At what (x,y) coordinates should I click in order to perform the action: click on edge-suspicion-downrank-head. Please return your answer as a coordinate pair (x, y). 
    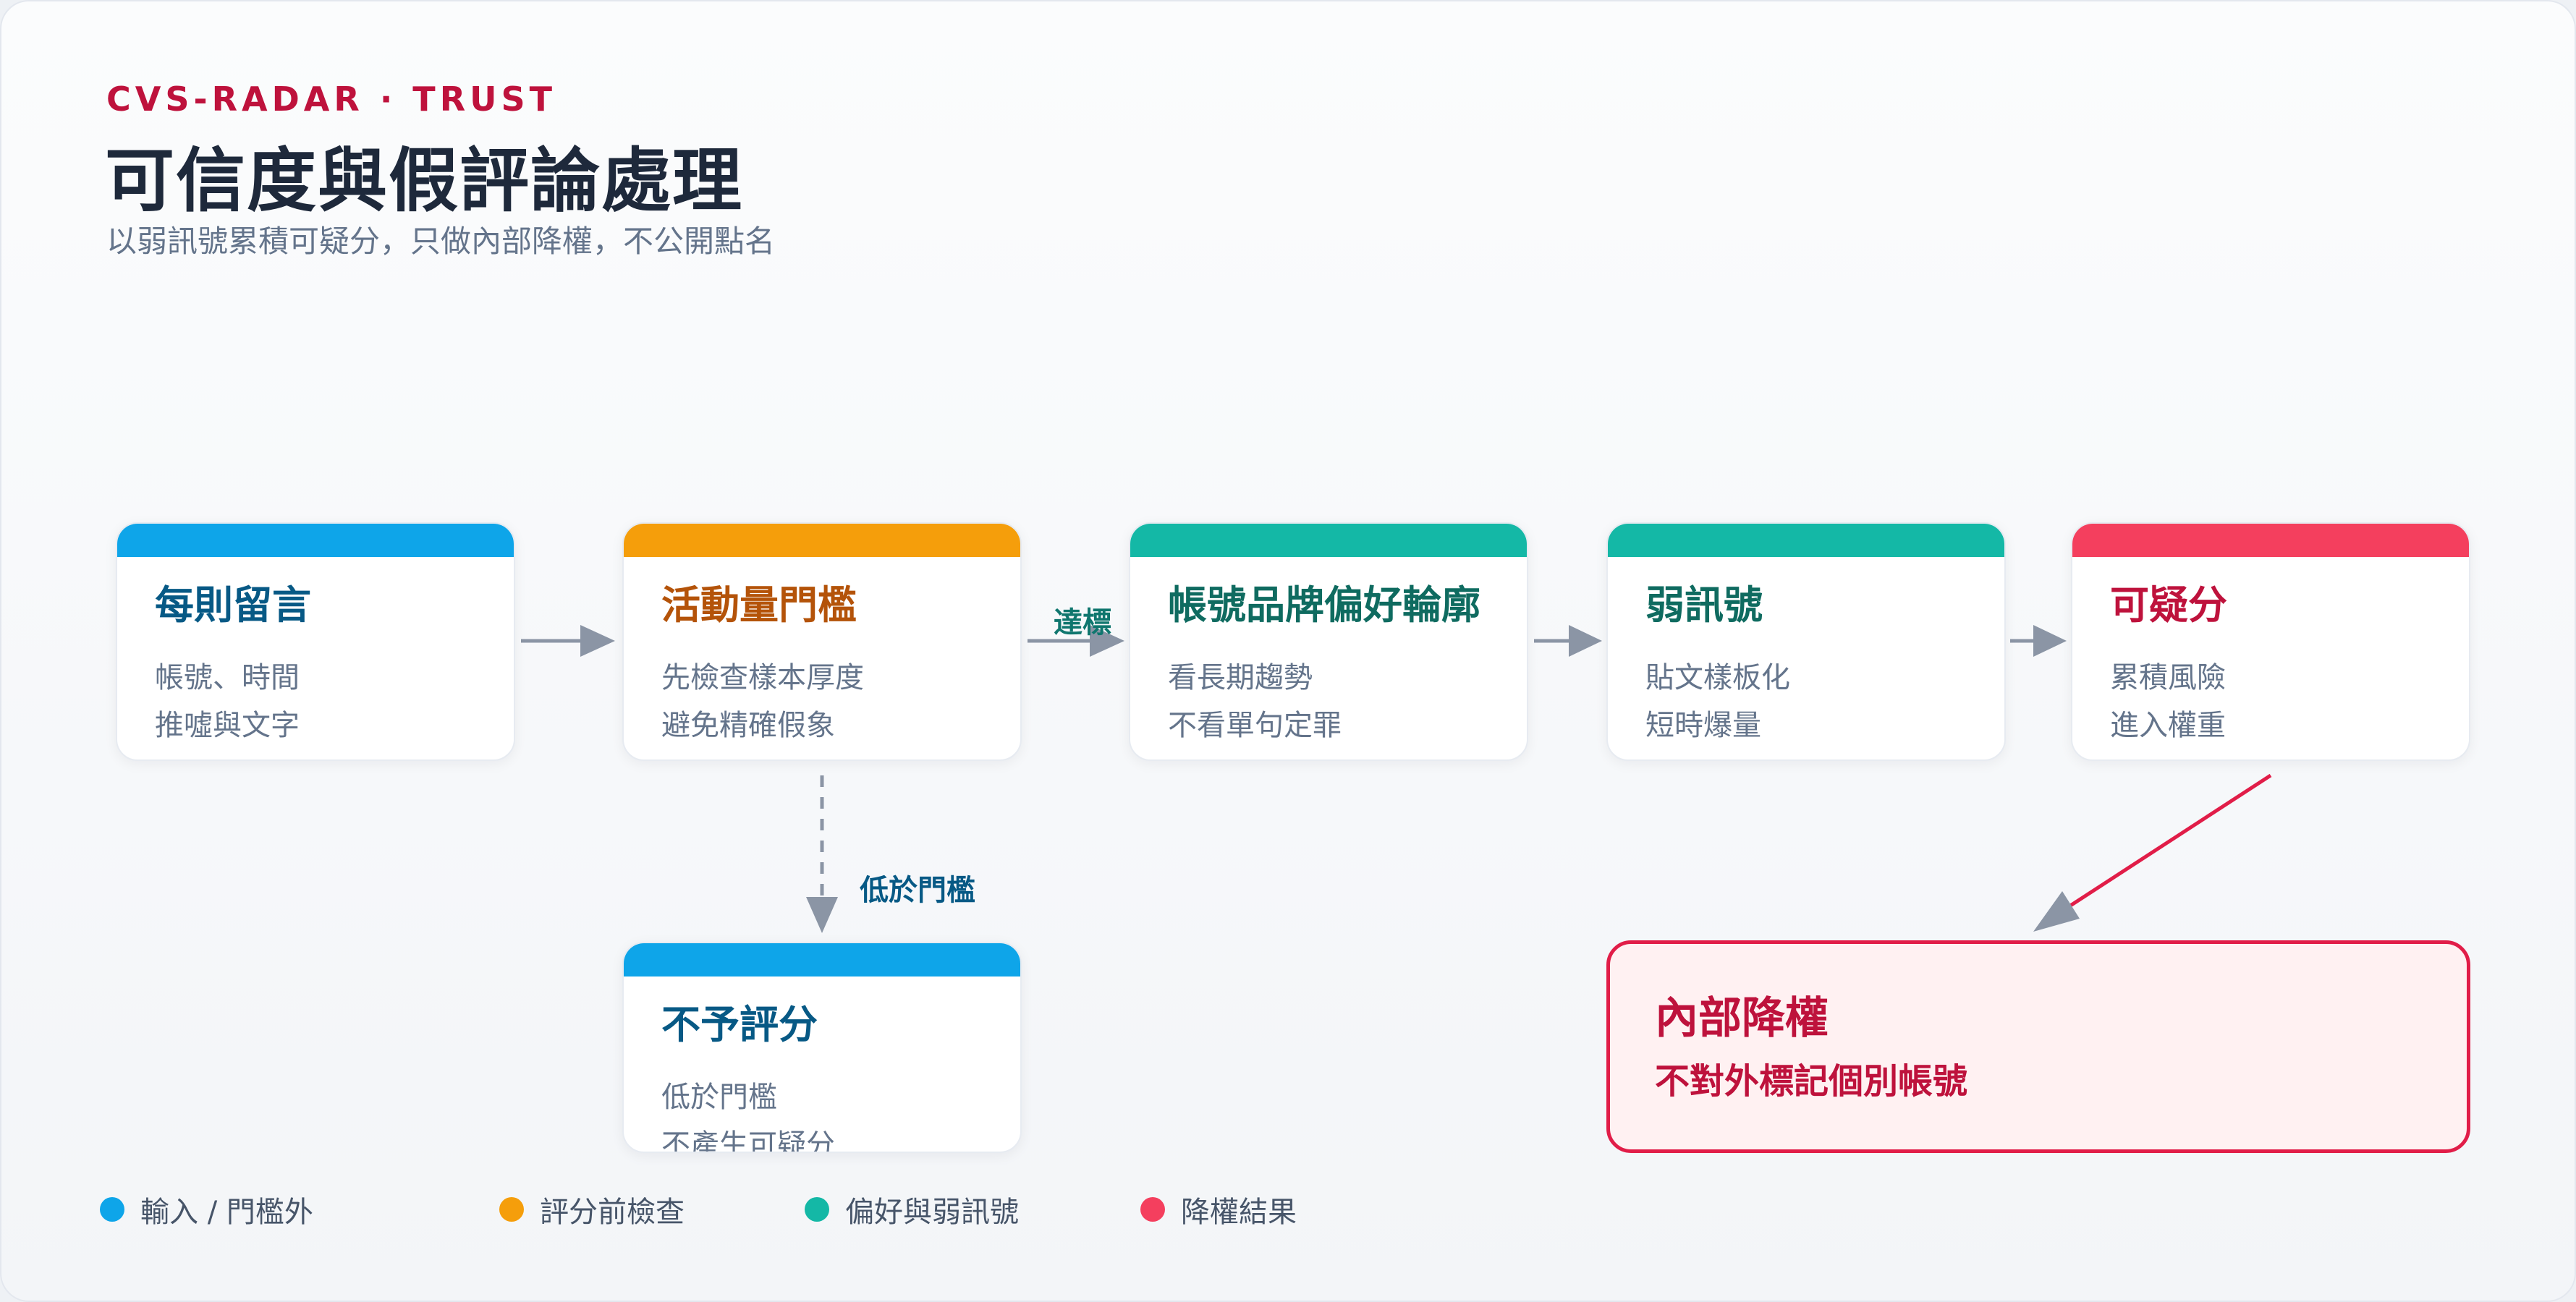
    Looking at the image, I should click on (2056, 911).